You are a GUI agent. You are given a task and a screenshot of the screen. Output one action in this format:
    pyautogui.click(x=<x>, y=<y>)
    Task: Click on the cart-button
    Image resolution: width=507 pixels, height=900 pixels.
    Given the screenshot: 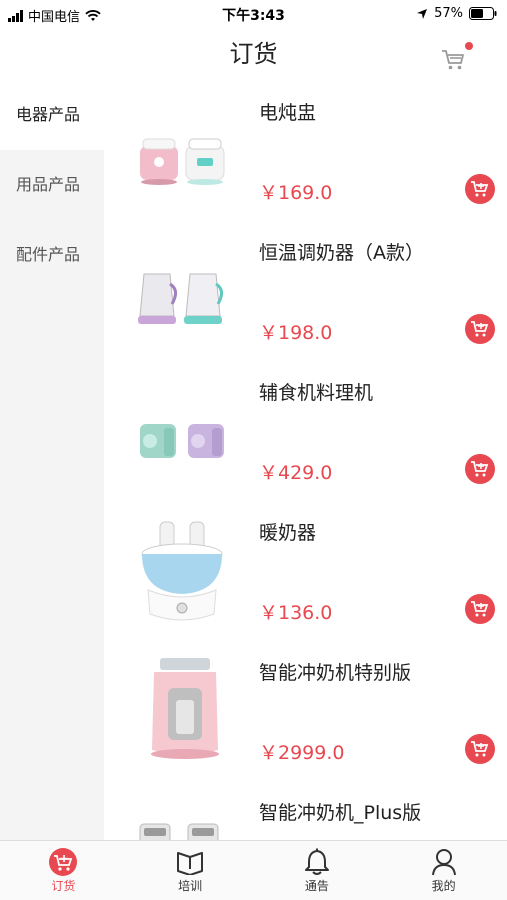 What is the action you would take?
    pyautogui.click(x=457, y=57)
    